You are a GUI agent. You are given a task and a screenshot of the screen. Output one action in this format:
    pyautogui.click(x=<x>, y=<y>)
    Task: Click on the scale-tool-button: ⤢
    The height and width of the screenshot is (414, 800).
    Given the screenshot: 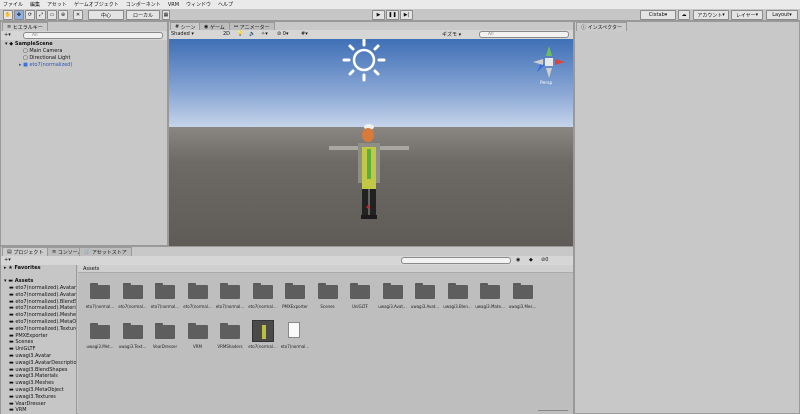 What is the action you would take?
    pyautogui.click(x=41, y=15)
    